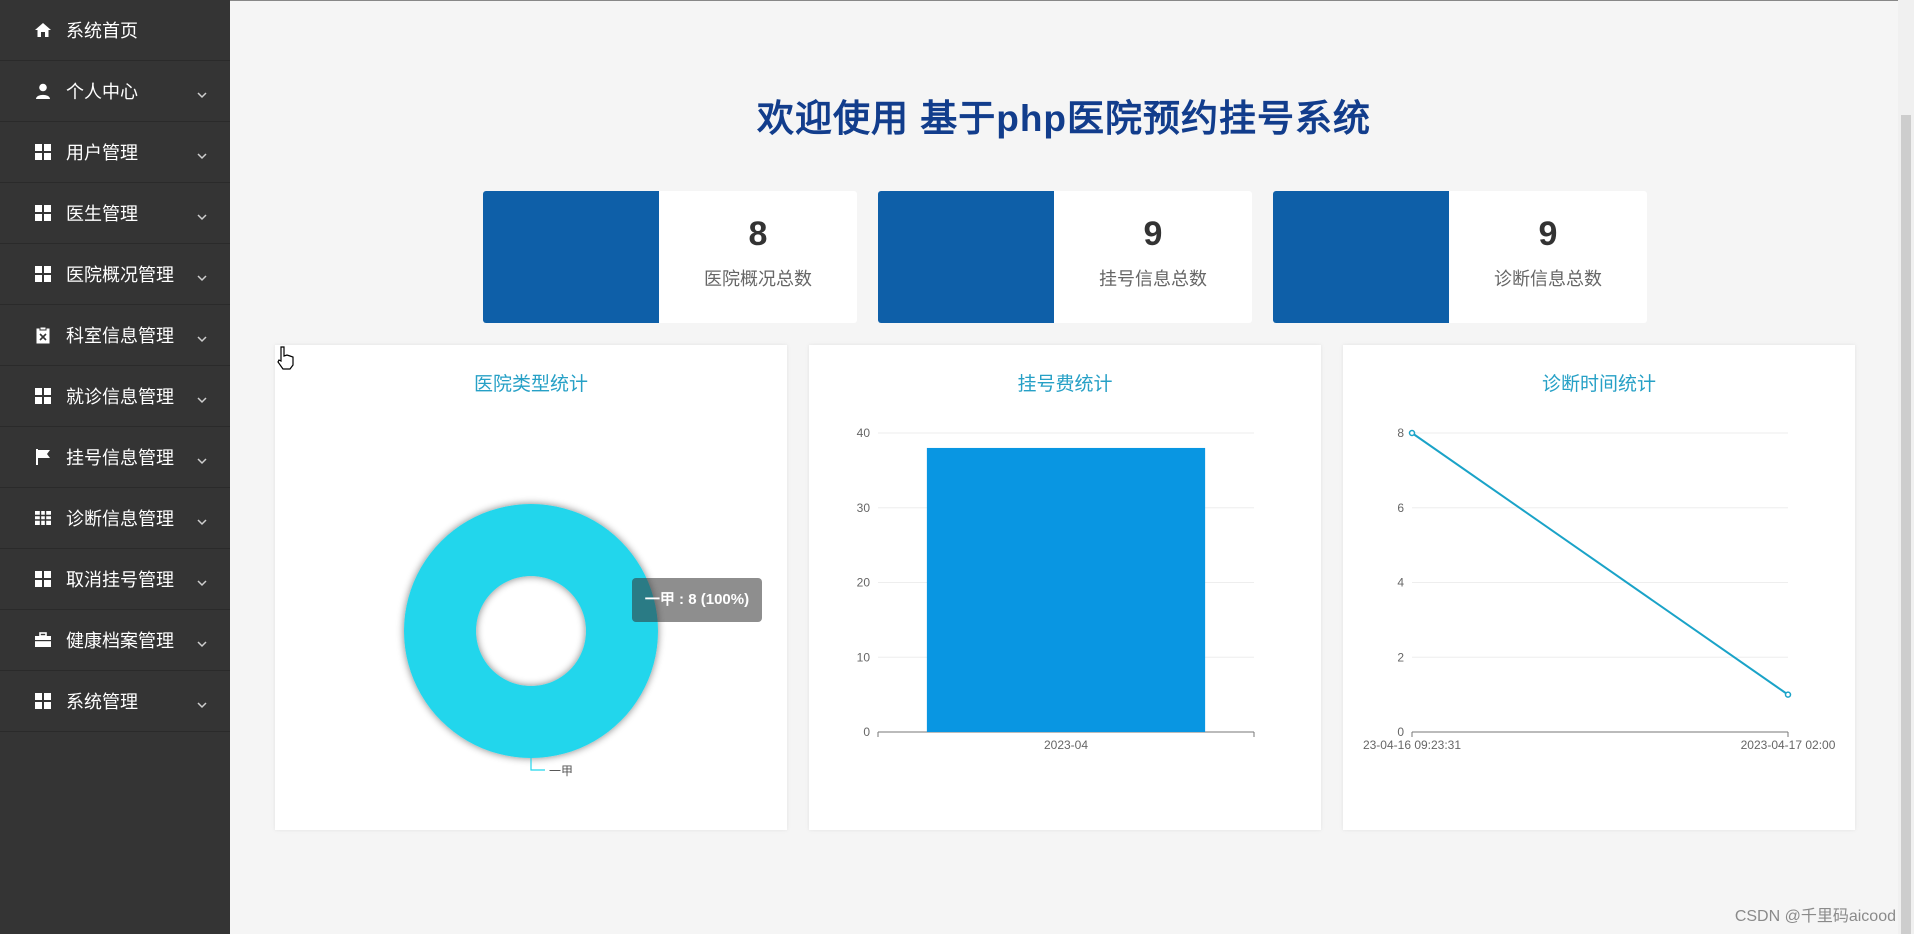 This screenshot has height=934, width=1914. What do you see at coordinates (1066, 745) in the screenshot?
I see `x-tick-label: 2023-04` at bounding box center [1066, 745].